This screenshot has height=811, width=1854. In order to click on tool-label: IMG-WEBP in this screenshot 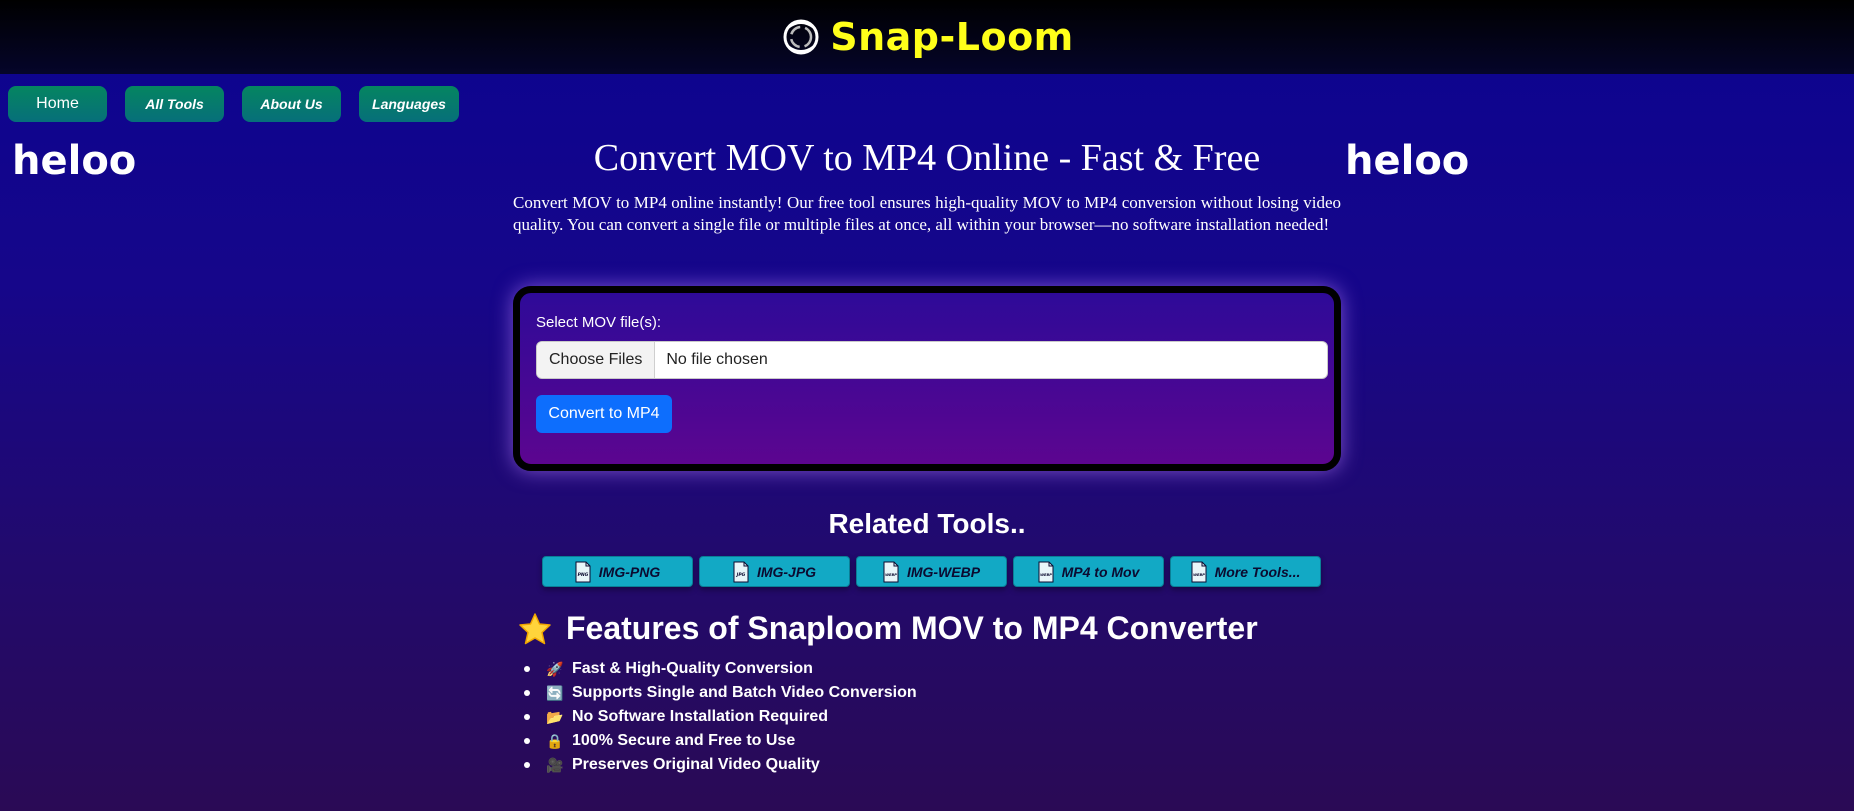, I will do `click(943, 571)`.